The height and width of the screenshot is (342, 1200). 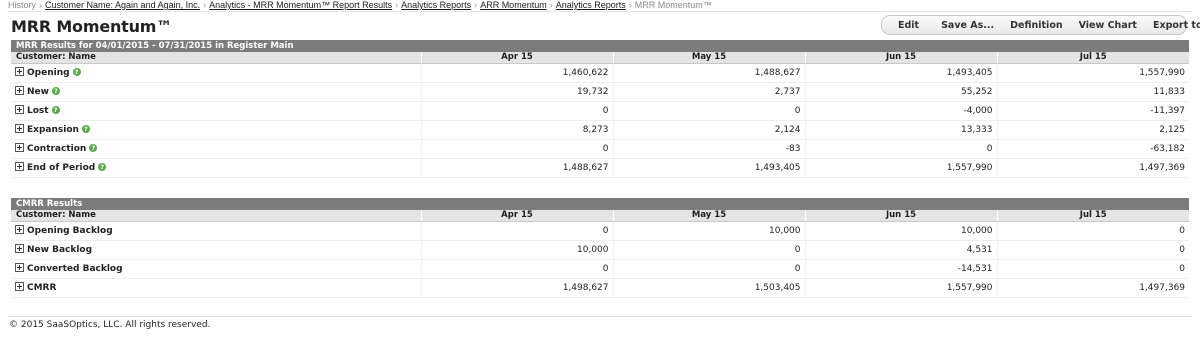 What do you see at coordinates (900, 269) in the screenshot?
I see `value-cell: -14,531` at bounding box center [900, 269].